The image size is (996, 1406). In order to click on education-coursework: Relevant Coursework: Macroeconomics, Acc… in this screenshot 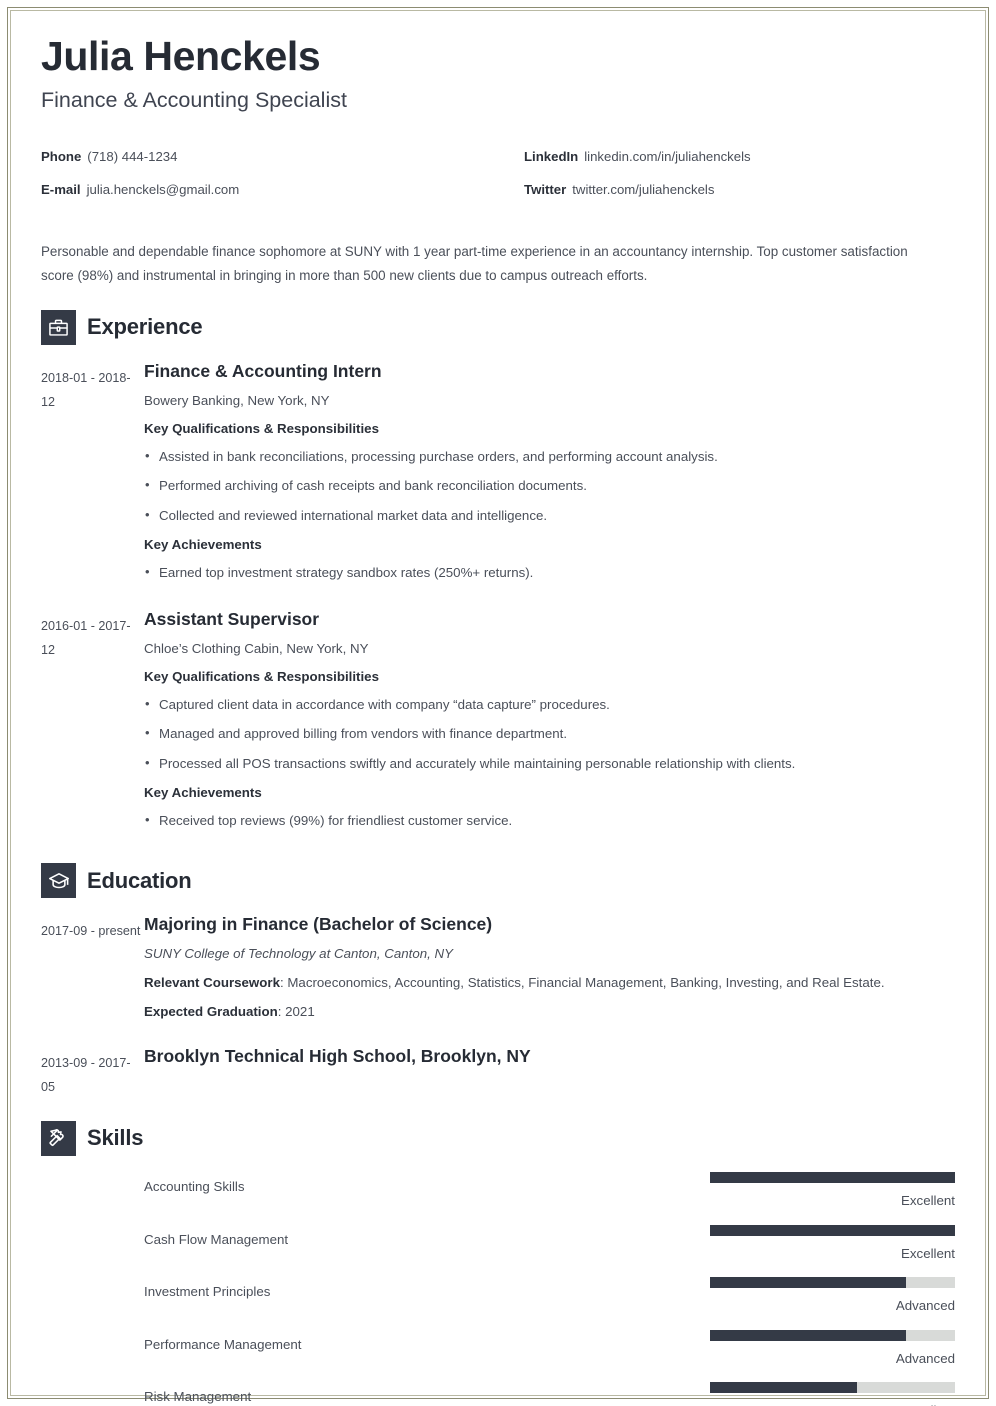, I will do `click(549, 983)`.